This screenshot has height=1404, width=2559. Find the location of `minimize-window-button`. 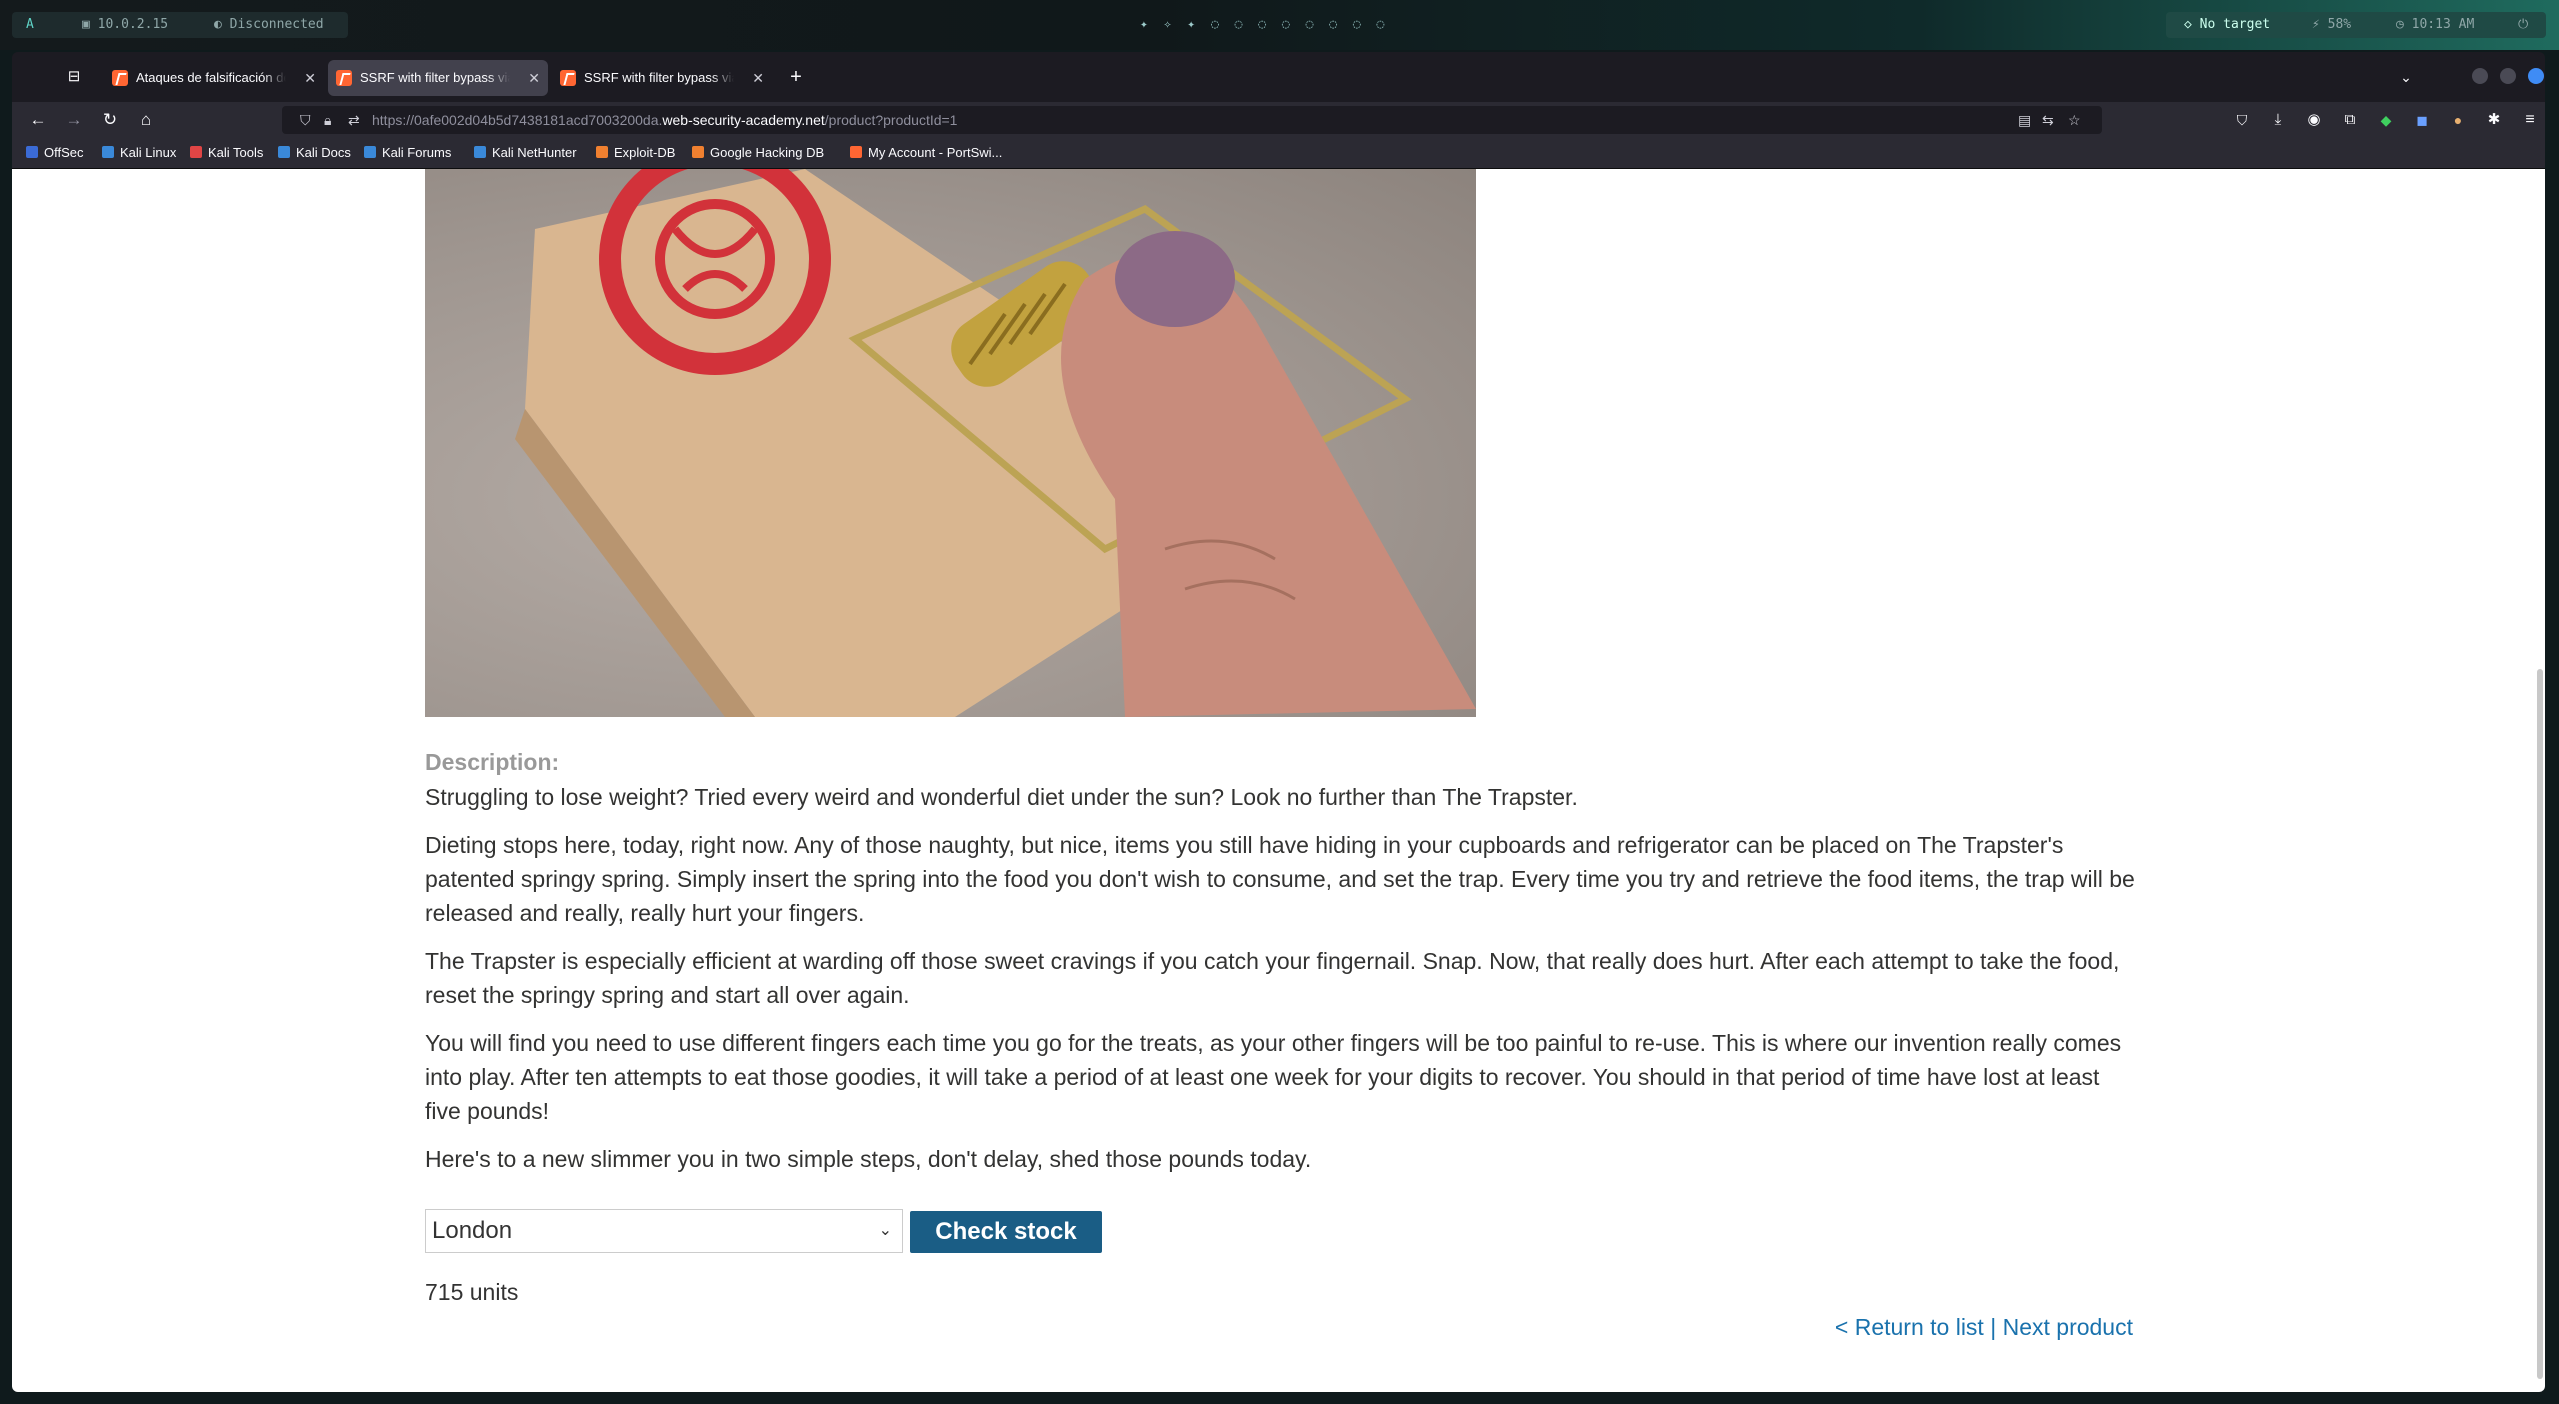

minimize-window-button is located at coordinates (2480, 76).